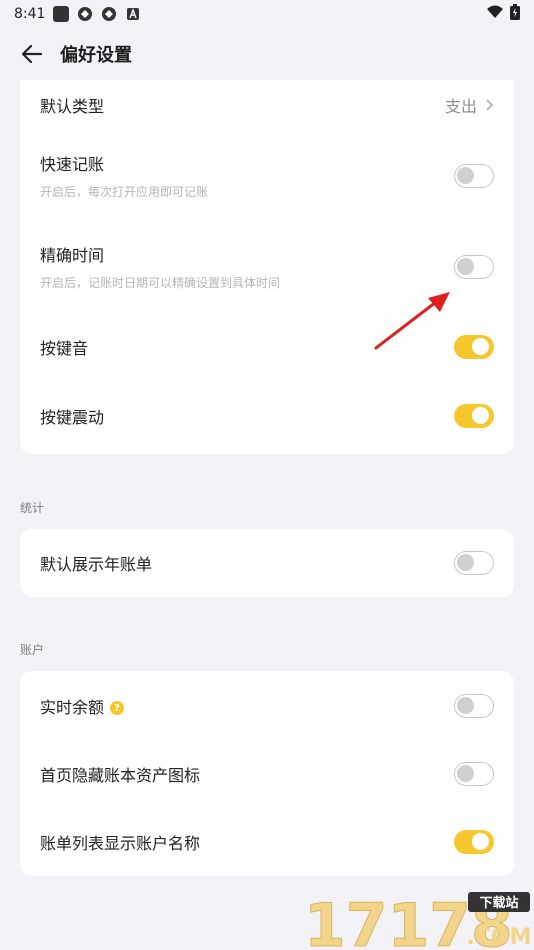  What do you see at coordinates (96, 564) in the screenshot?
I see `year-bill-label: 默认展示年账单` at bounding box center [96, 564].